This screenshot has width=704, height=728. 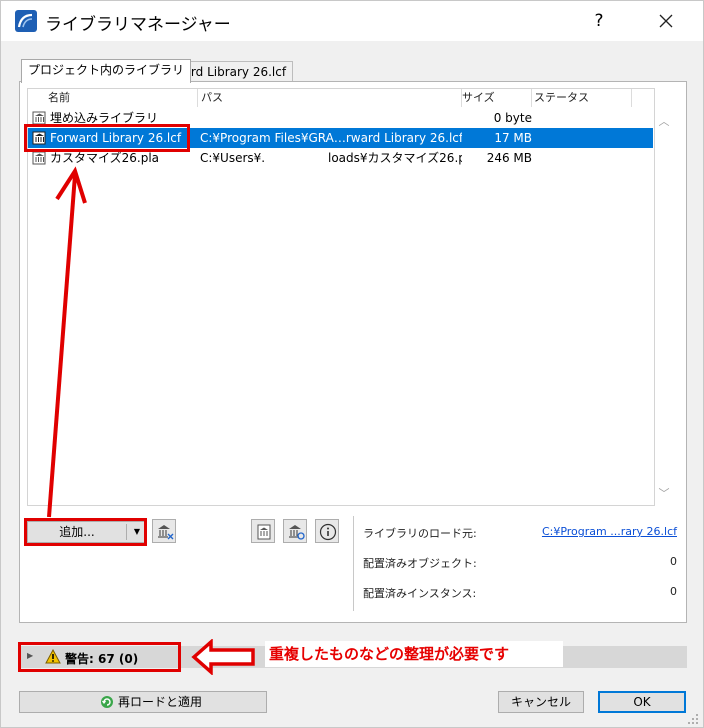 I want to click on annotation-highlight-warning, so click(x=99, y=657).